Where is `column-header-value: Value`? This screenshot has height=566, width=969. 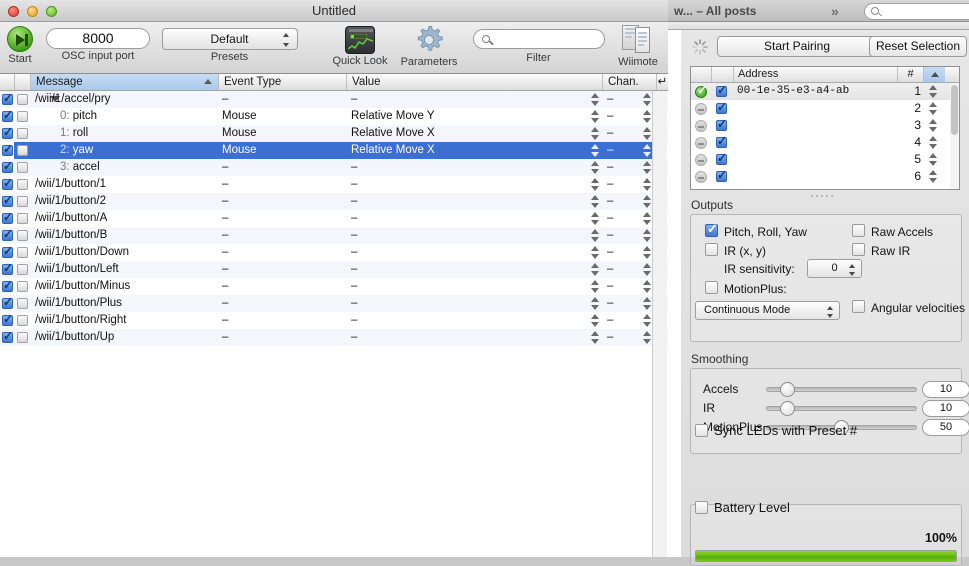 column-header-value: Value is located at coordinates (474, 82).